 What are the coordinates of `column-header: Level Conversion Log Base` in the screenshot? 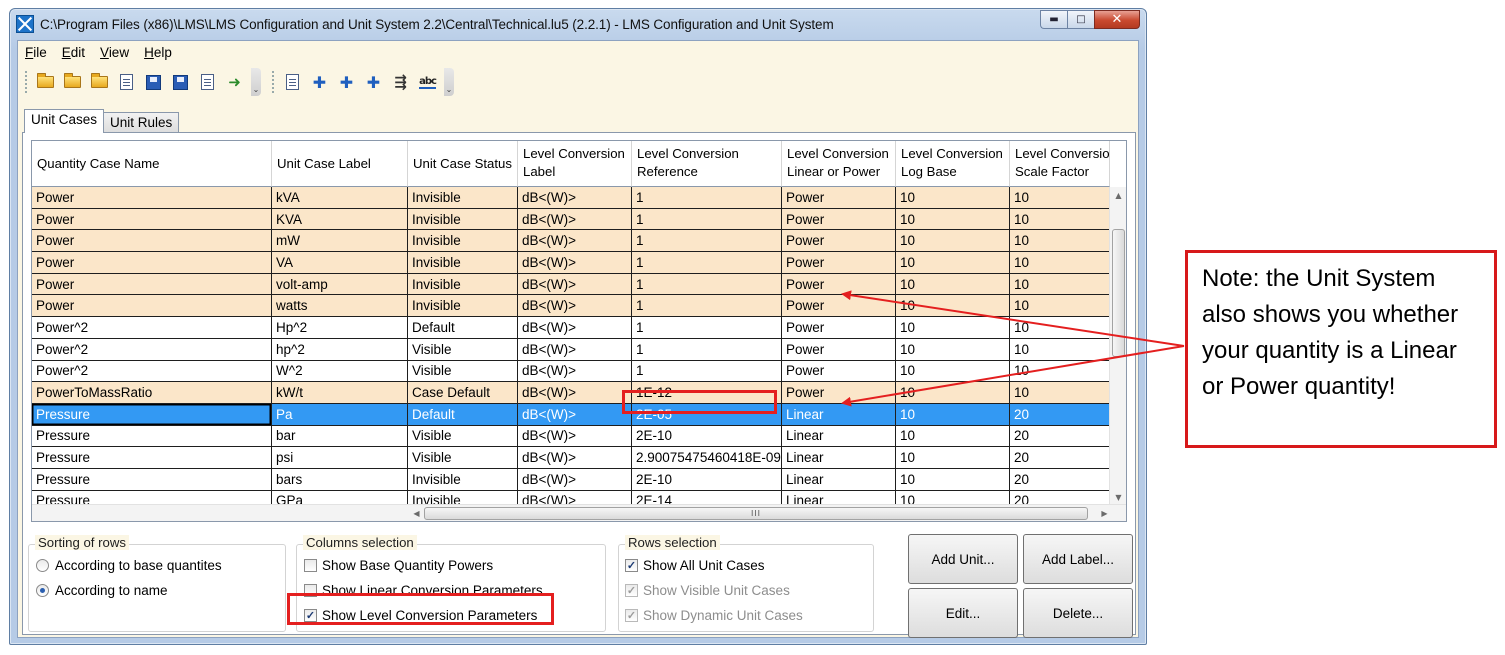 It's located at (953, 164).